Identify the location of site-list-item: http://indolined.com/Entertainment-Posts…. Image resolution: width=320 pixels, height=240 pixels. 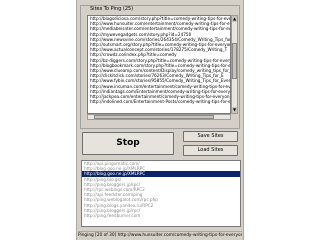
(159, 101).